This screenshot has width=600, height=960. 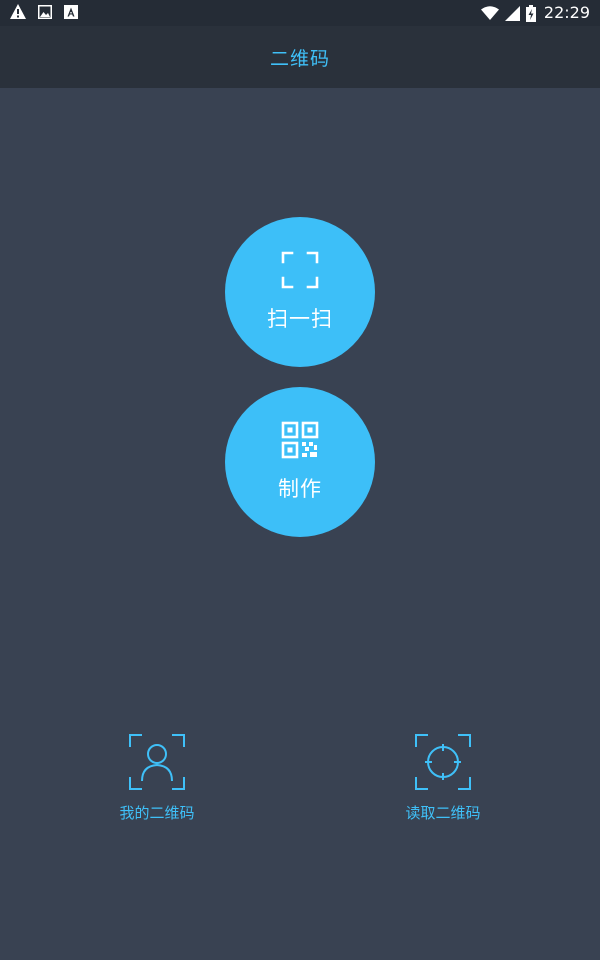 I want to click on image-icon, so click(x=45, y=11).